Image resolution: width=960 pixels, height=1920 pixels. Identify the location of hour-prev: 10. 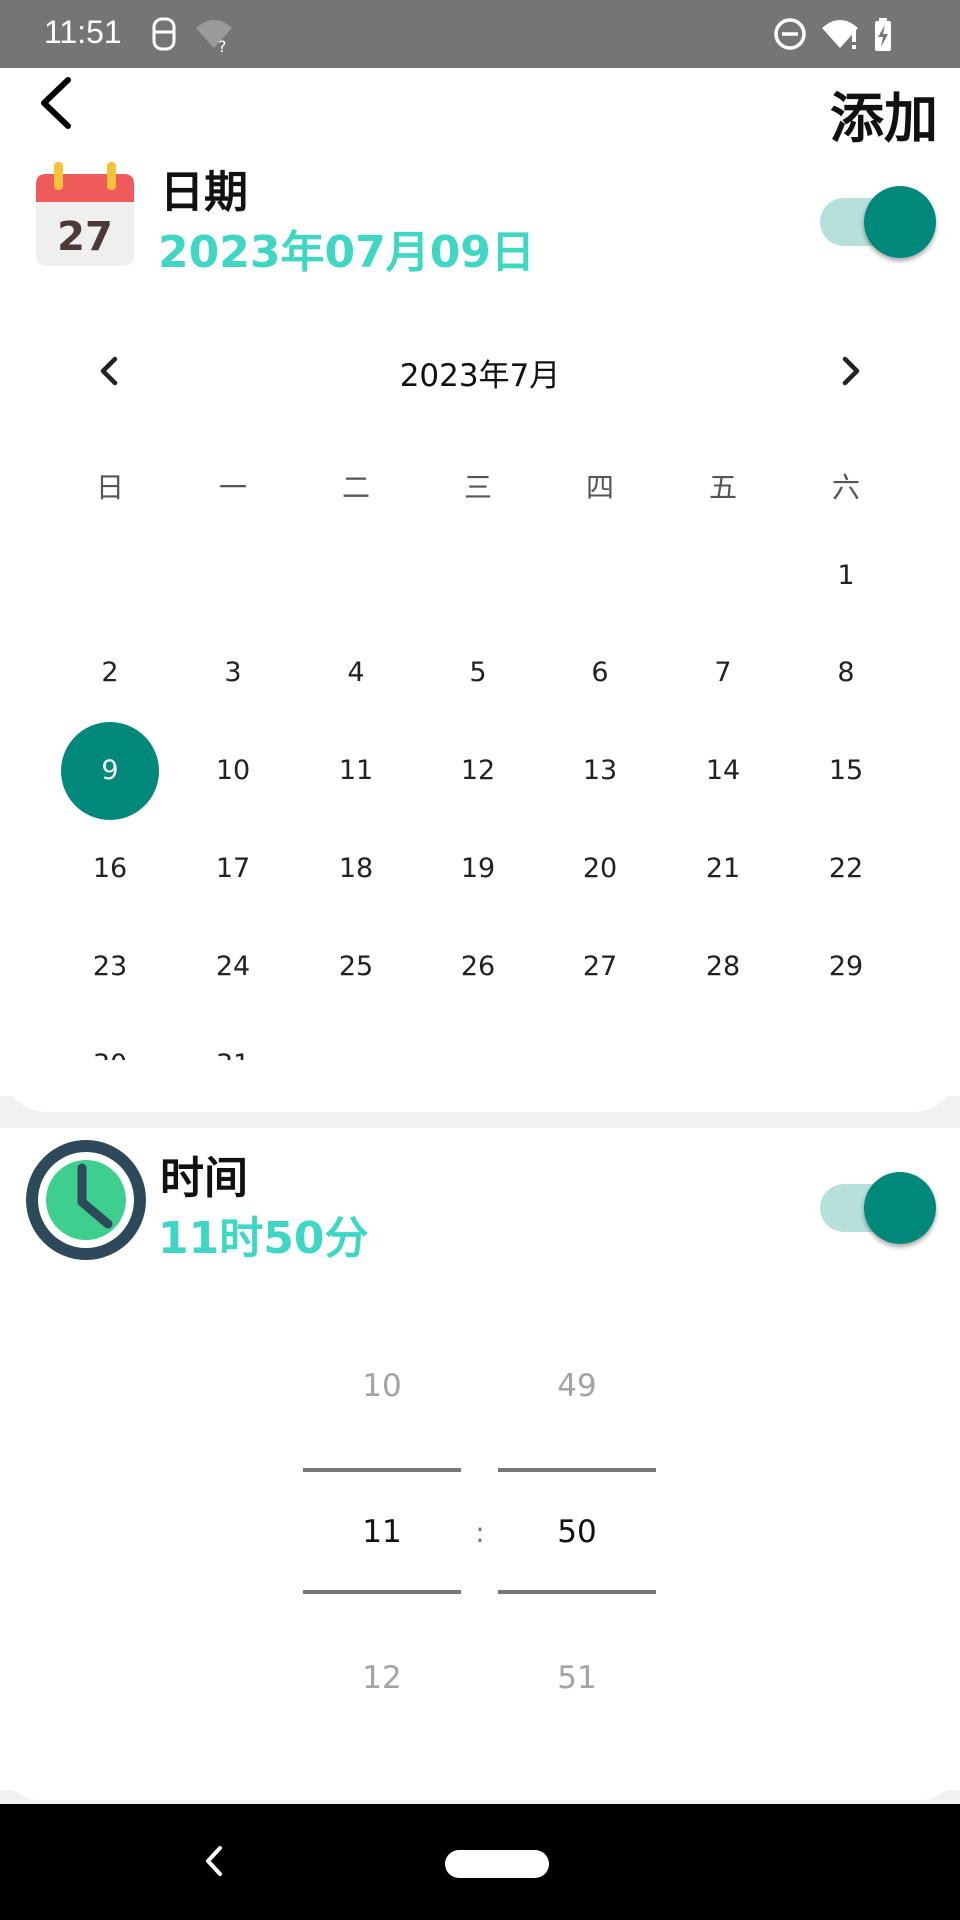
(382, 1386).